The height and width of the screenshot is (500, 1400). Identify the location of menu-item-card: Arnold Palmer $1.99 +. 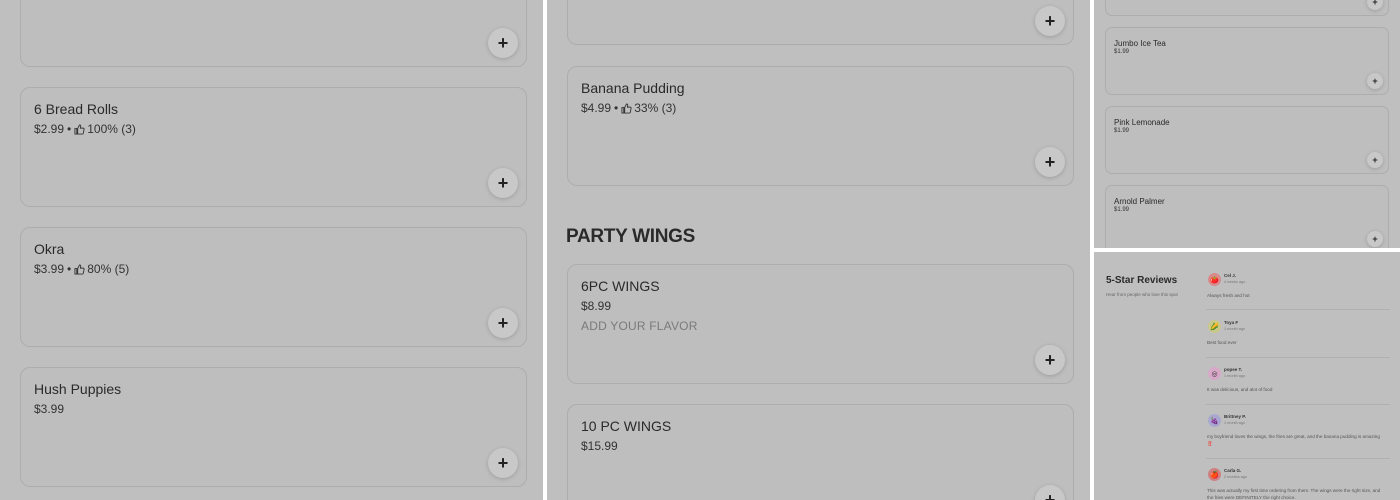
(1247, 216).